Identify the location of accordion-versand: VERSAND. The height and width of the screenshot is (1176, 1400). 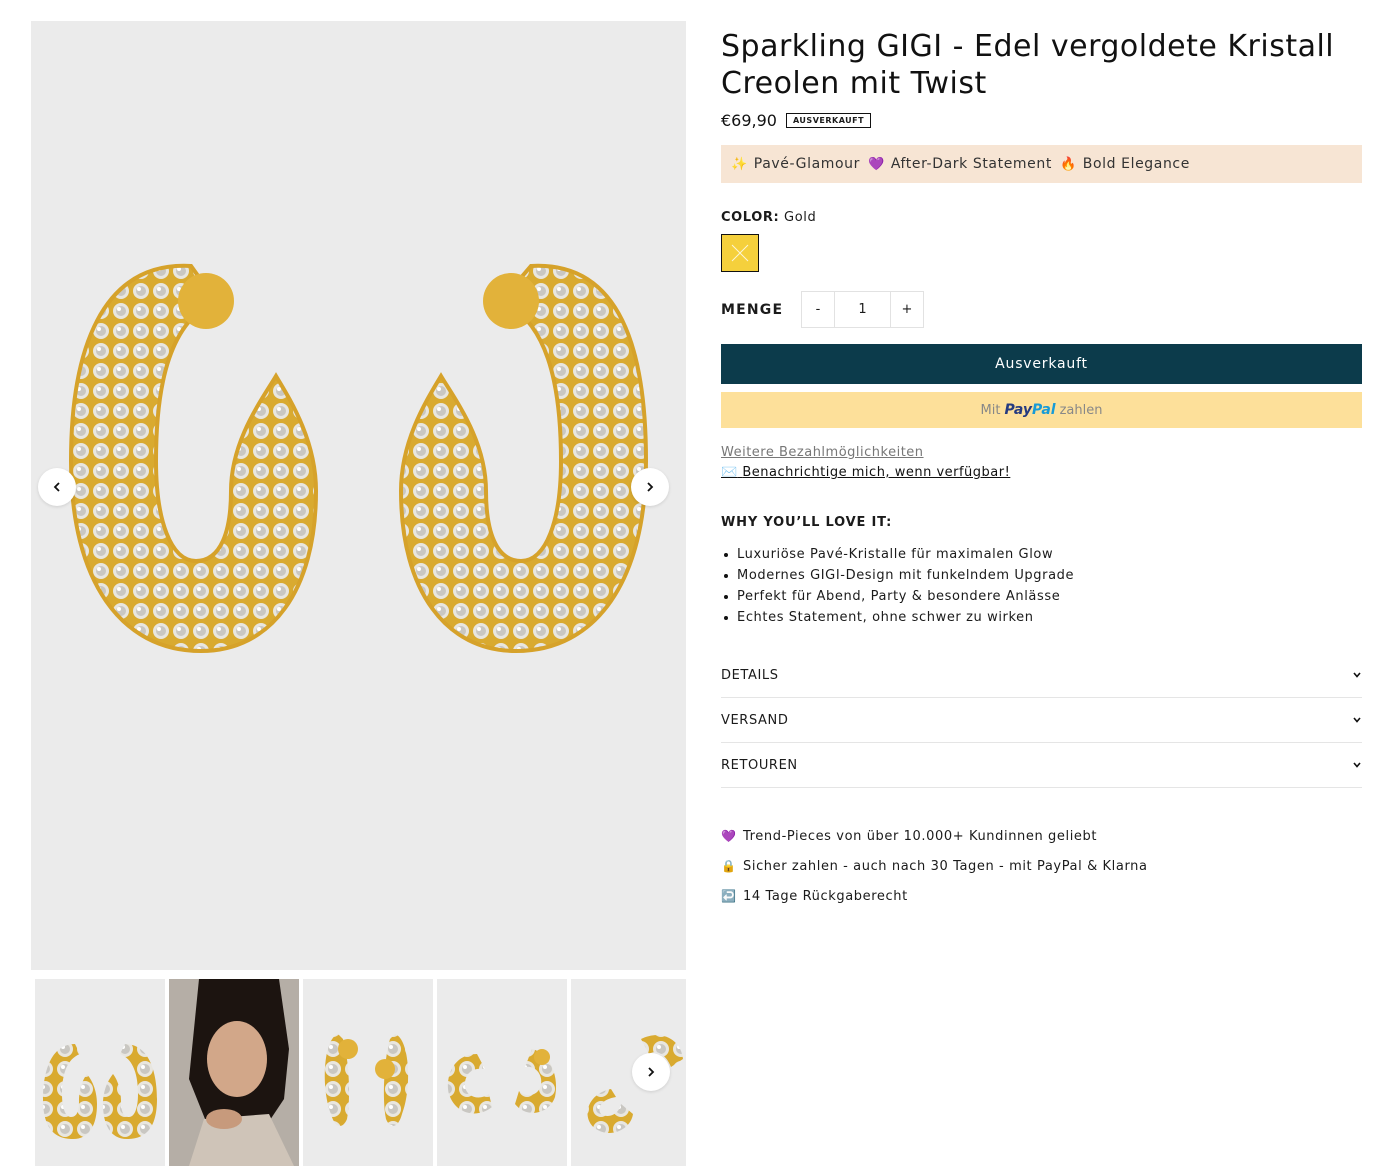
(1041, 720).